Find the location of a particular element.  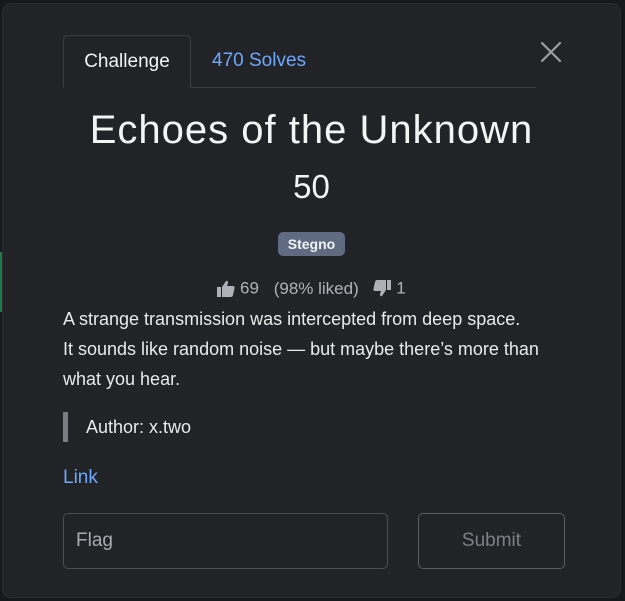

challenge-title: Echoes of the Unknown is located at coordinates (311, 130).